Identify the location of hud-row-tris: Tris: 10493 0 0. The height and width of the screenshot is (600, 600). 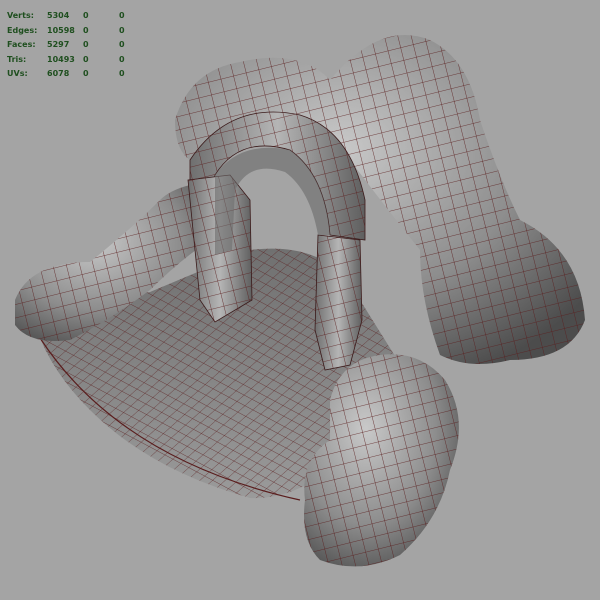
(73, 60).